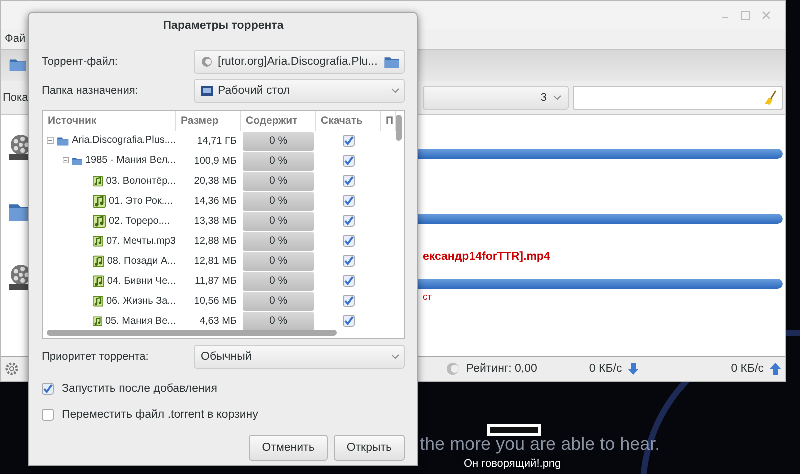 Image resolution: width=800 pixels, height=474 pixels. Describe the element at coordinates (215, 261) in the screenshot. I see `file-size: 12,81 МБ` at that location.